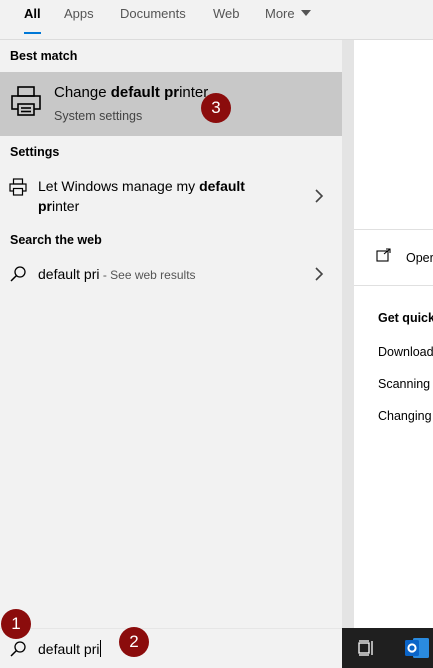 The height and width of the screenshot is (668, 433). Describe the element at coordinates (101, 648) in the screenshot. I see `text-caret` at that location.